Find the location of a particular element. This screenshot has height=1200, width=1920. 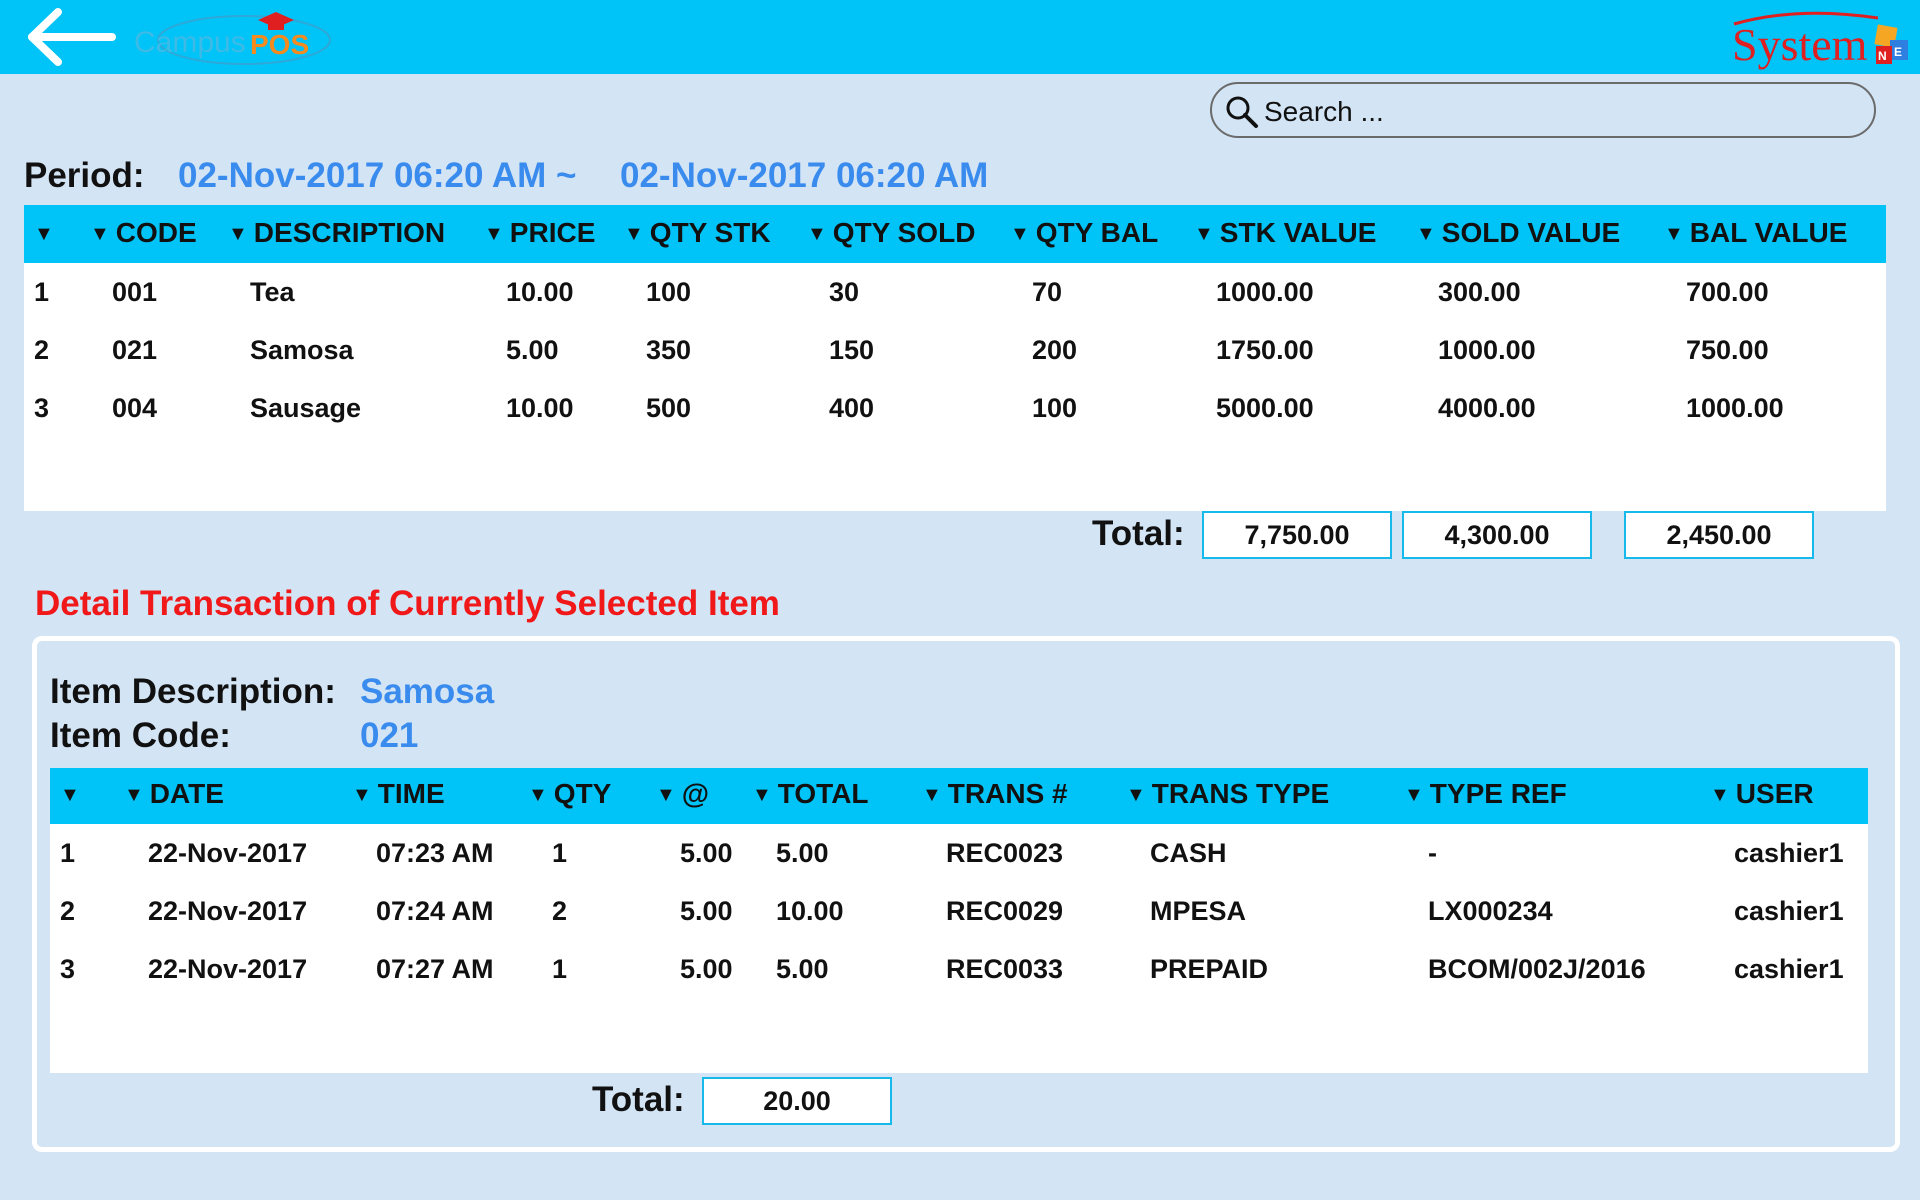

cell-bal-value: 750.00 is located at coordinates (1727, 350).